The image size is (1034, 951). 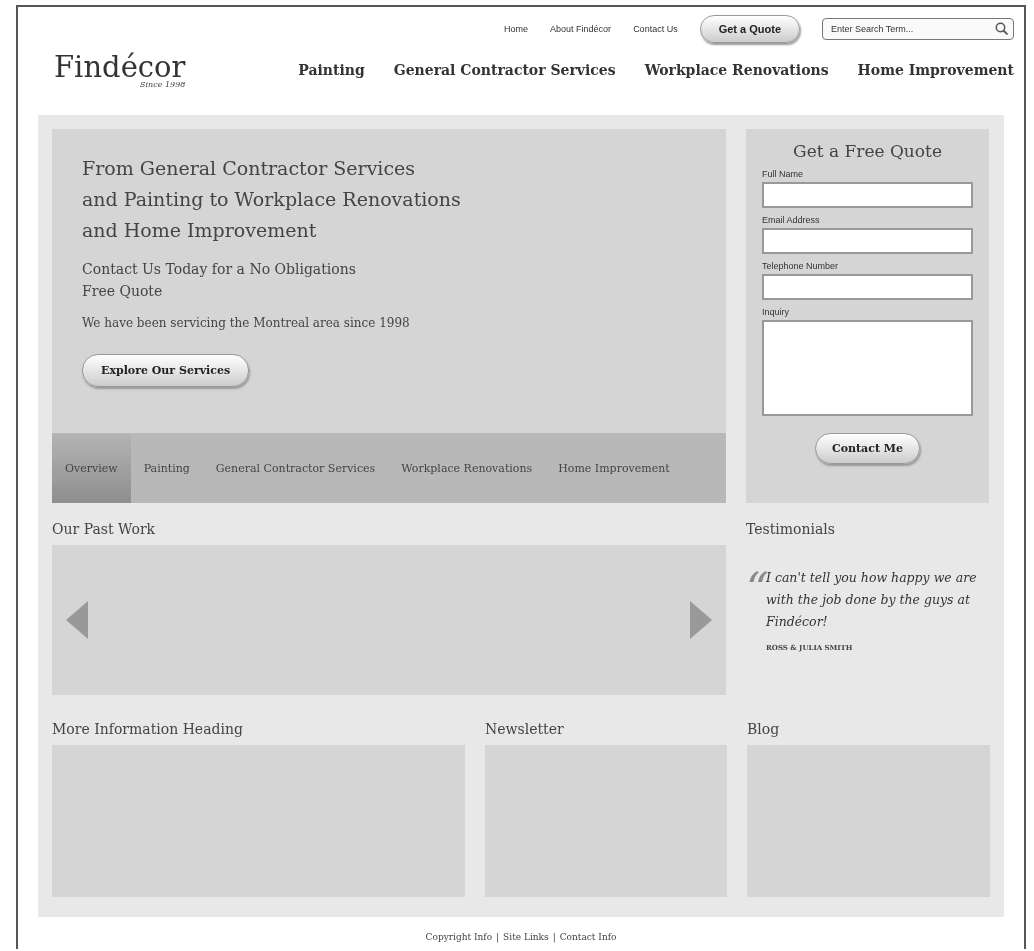 I want to click on tagline: Since 1998, so click(x=163, y=84).